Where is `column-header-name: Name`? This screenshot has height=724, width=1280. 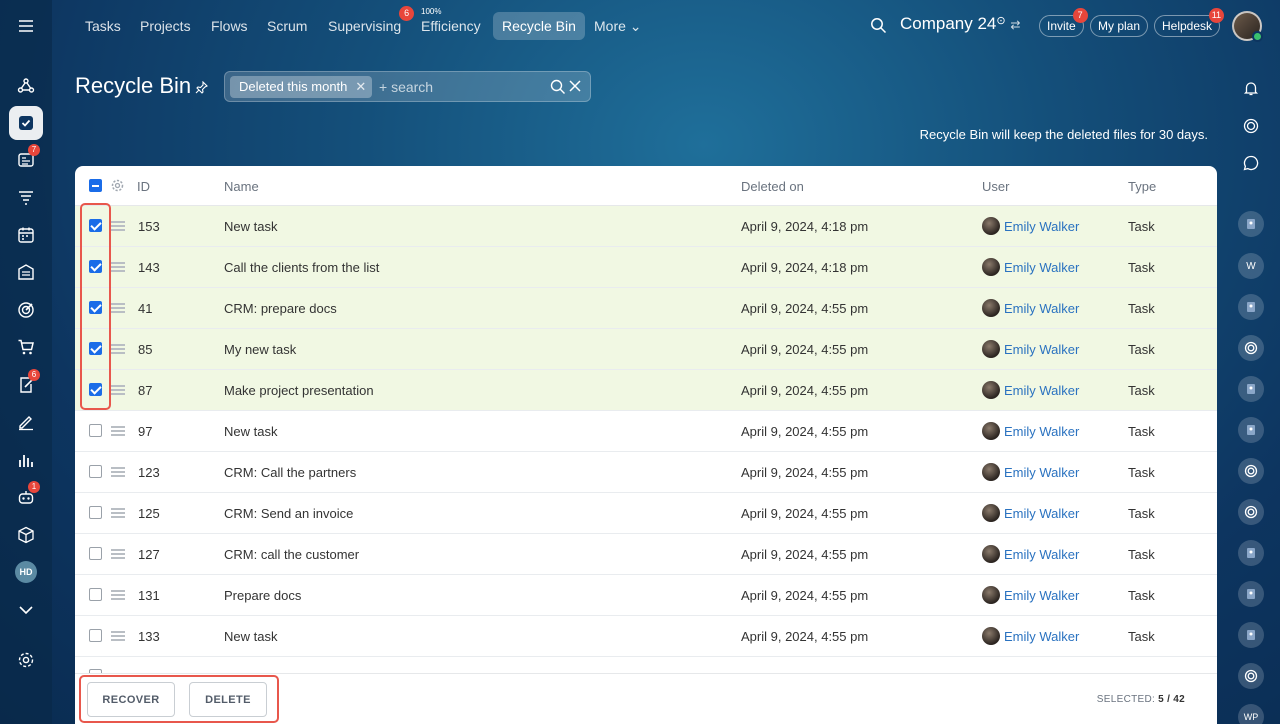 column-header-name: Name is located at coordinates (241, 186).